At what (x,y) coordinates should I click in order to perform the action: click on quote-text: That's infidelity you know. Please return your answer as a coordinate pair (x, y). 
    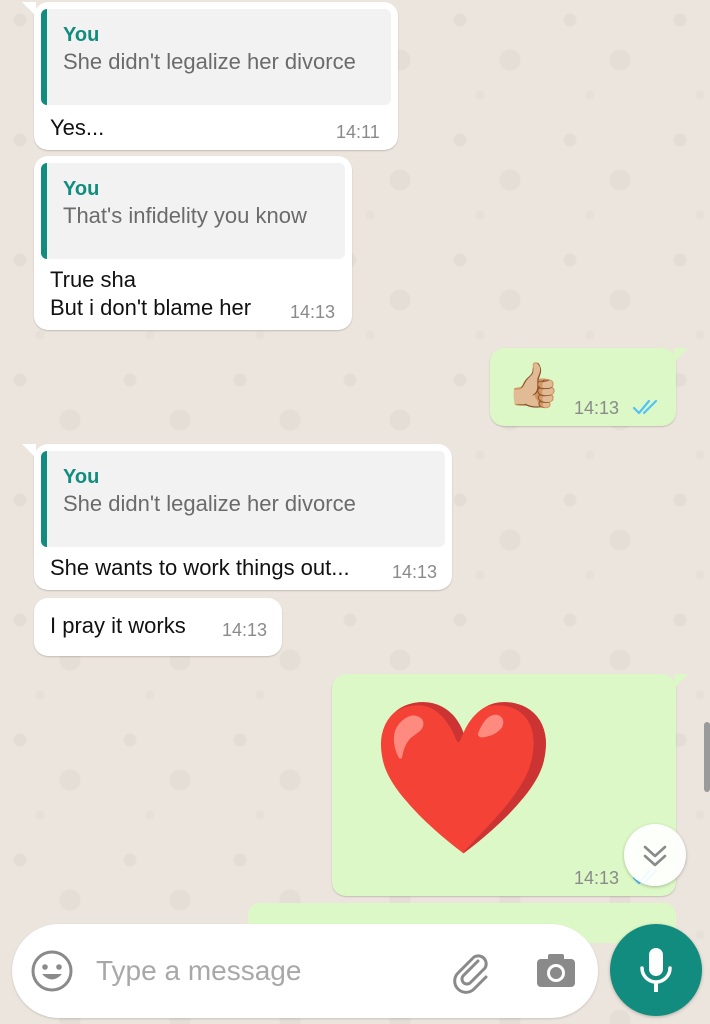
    Looking at the image, I should click on (185, 215).